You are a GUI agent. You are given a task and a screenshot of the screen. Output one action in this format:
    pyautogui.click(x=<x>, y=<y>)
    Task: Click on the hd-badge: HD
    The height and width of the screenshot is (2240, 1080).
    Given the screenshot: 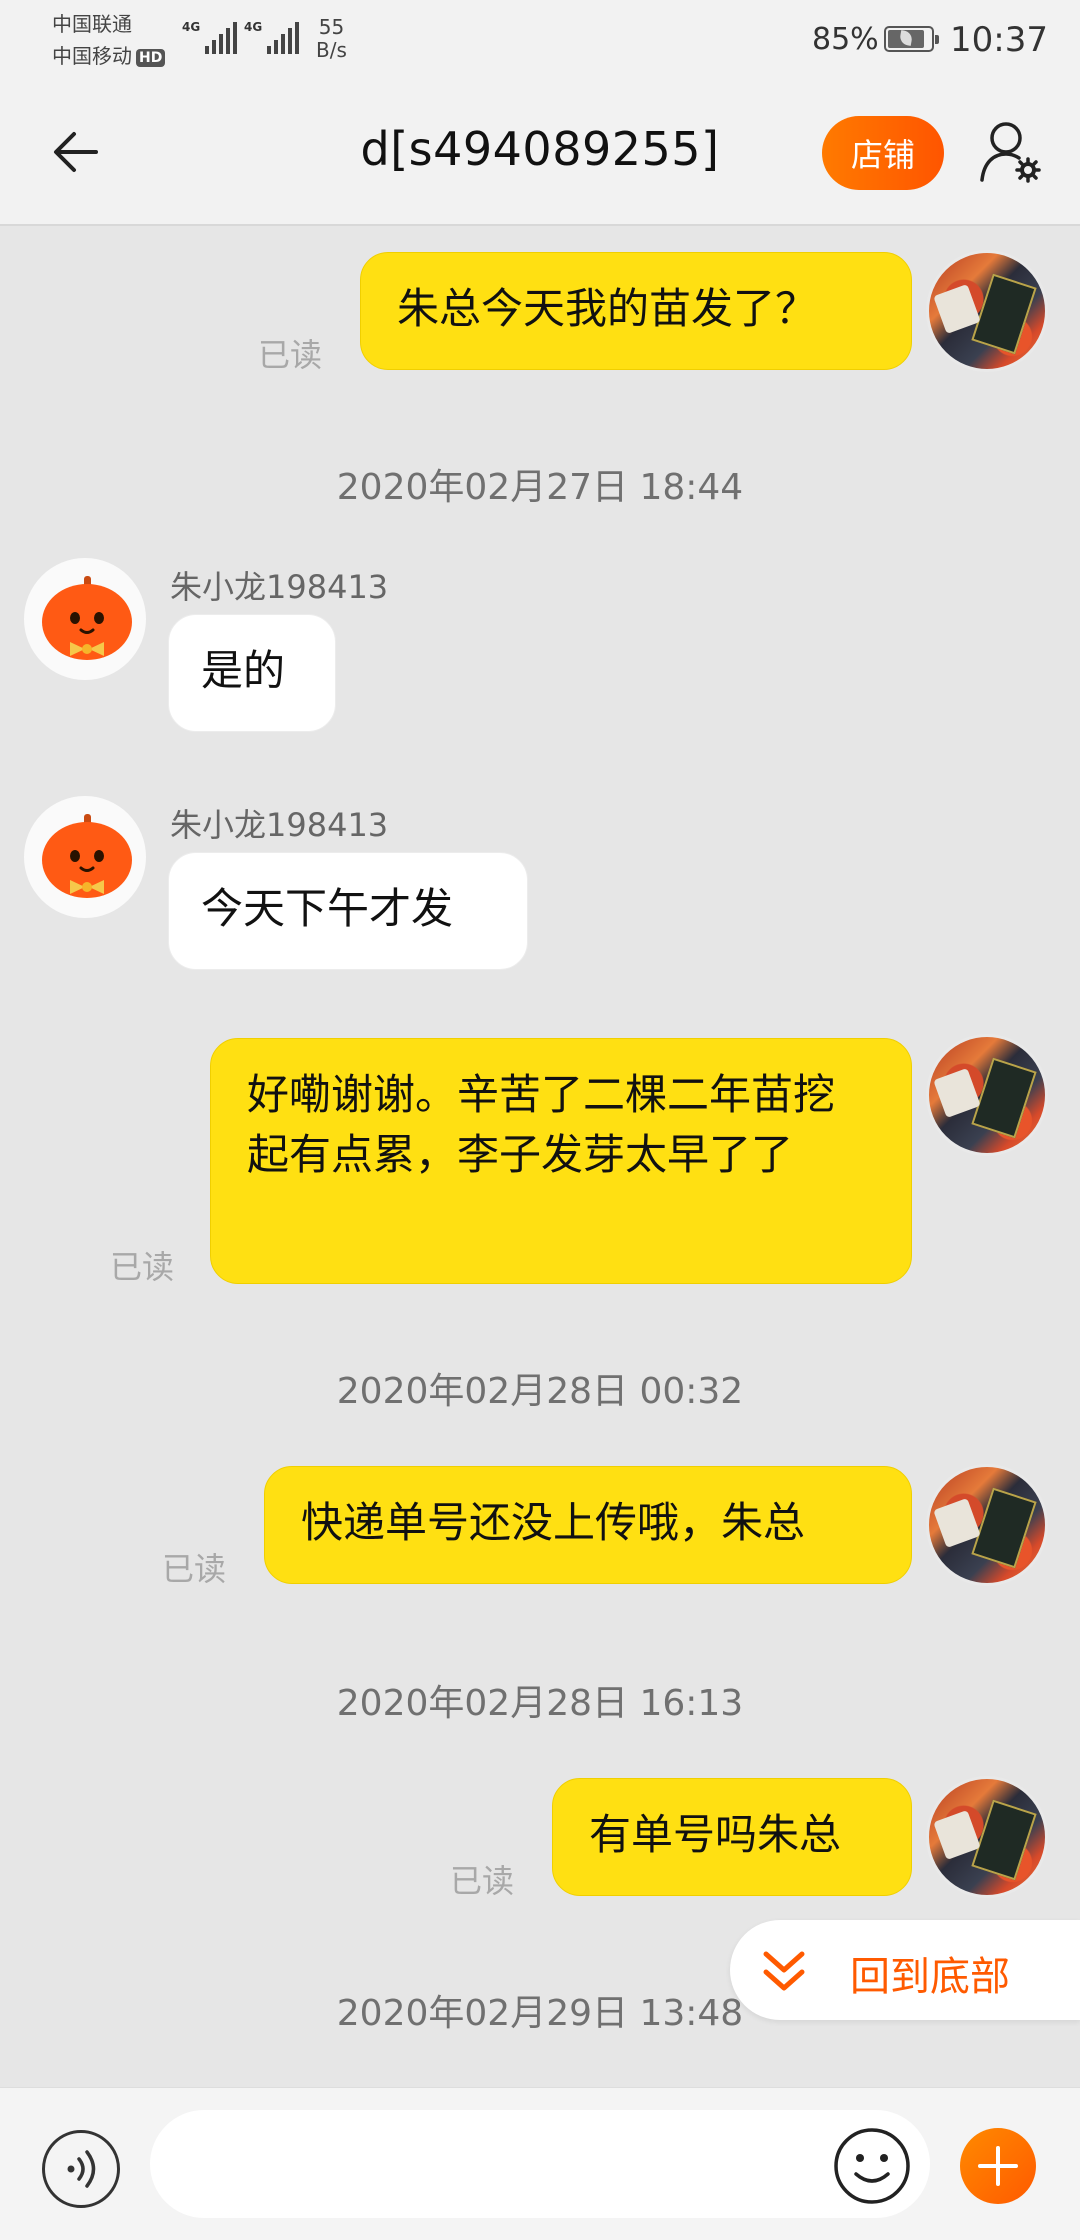 What is the action you would take?
    pyautogui.click(x=151, y=57)
    